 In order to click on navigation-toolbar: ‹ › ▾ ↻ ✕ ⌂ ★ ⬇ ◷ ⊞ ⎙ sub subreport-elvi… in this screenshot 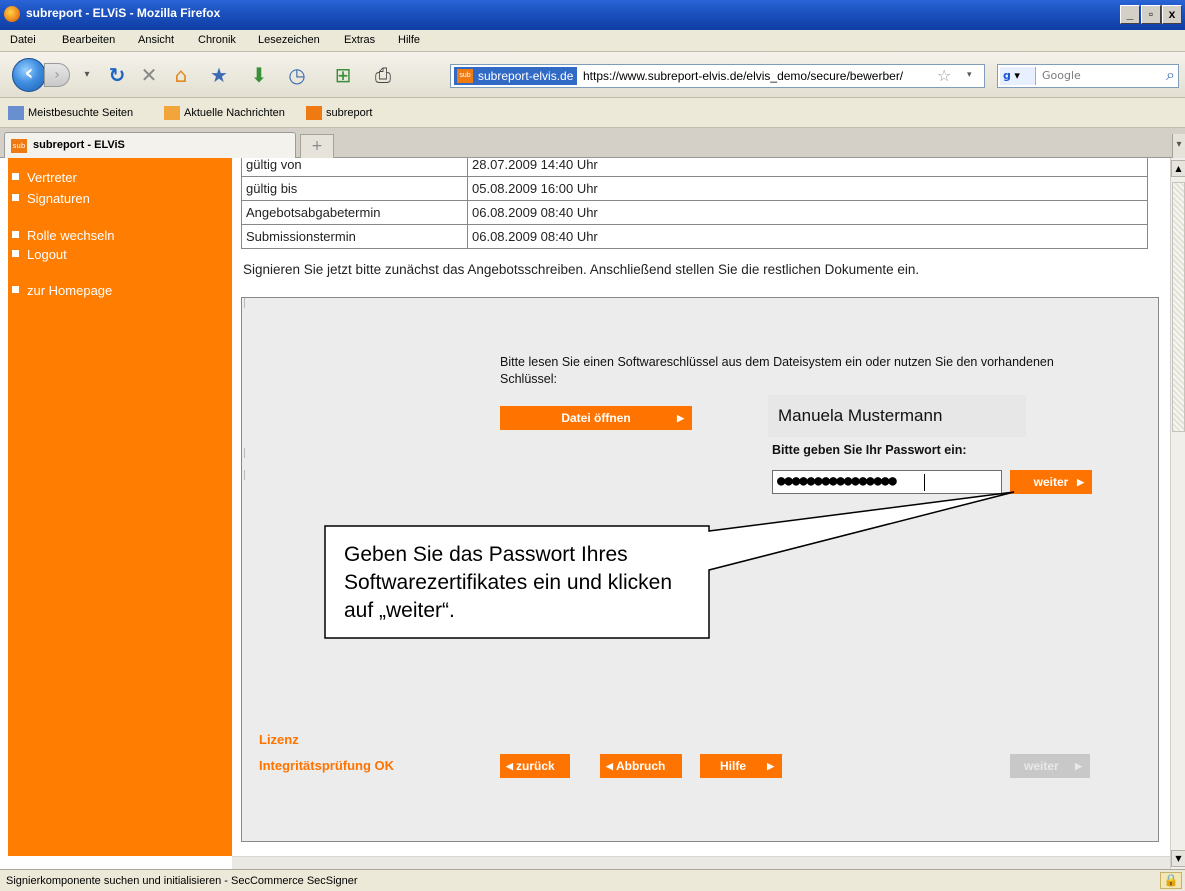, I will do `click(592, 75)`.